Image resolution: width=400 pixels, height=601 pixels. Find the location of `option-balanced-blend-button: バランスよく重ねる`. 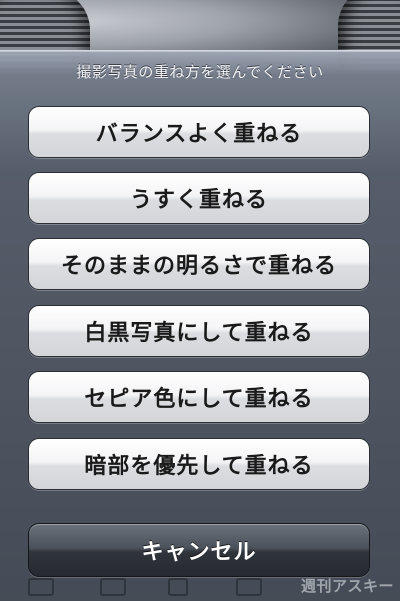

option-balanced-blend-button: バランスよく重ねる is located at coordinates (199, 132).